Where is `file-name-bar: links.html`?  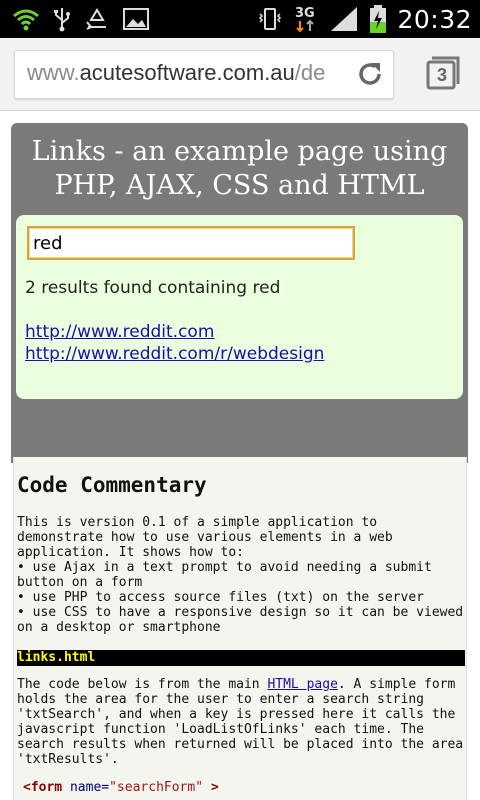 file-name-bar: links.html is located at coordinates (241, 658).